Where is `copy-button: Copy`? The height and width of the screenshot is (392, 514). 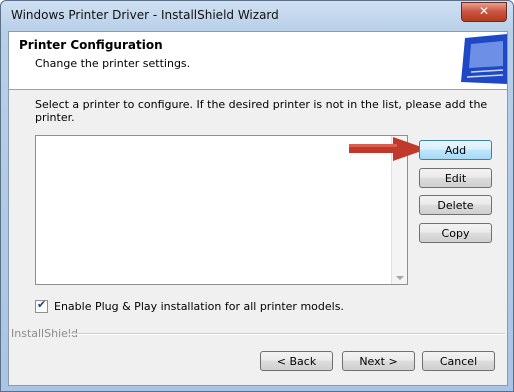
copy-button: Copy is located at coordinates (455, 233).